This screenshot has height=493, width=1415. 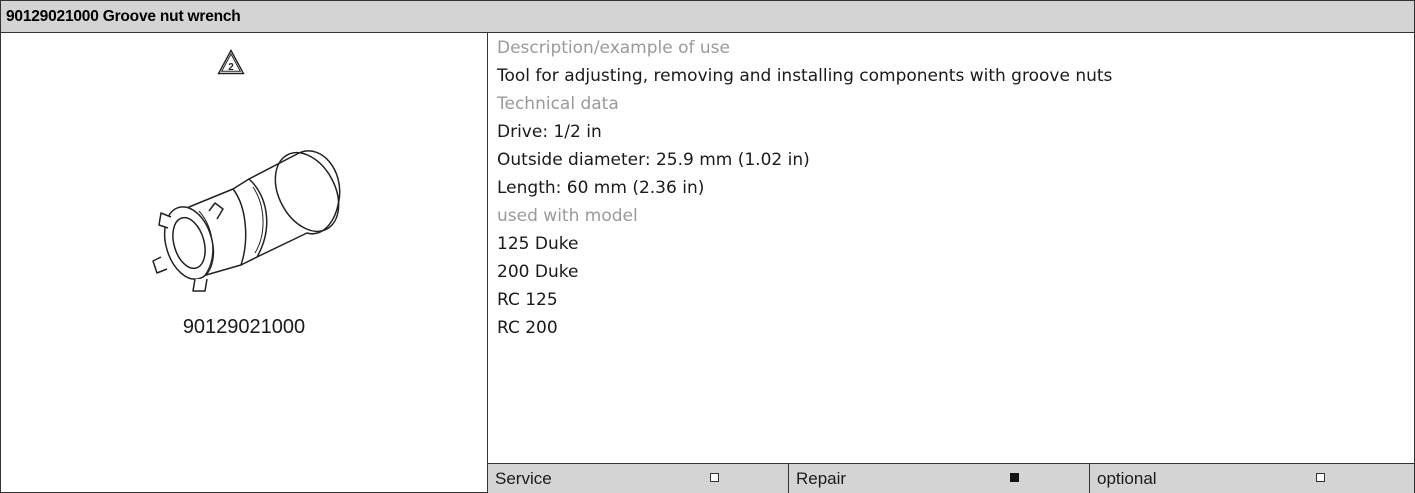 What do you see at coordinates (939, 478) in the screenshot?
I see `repair-cell: Repair` at bounding box center [939, 478].